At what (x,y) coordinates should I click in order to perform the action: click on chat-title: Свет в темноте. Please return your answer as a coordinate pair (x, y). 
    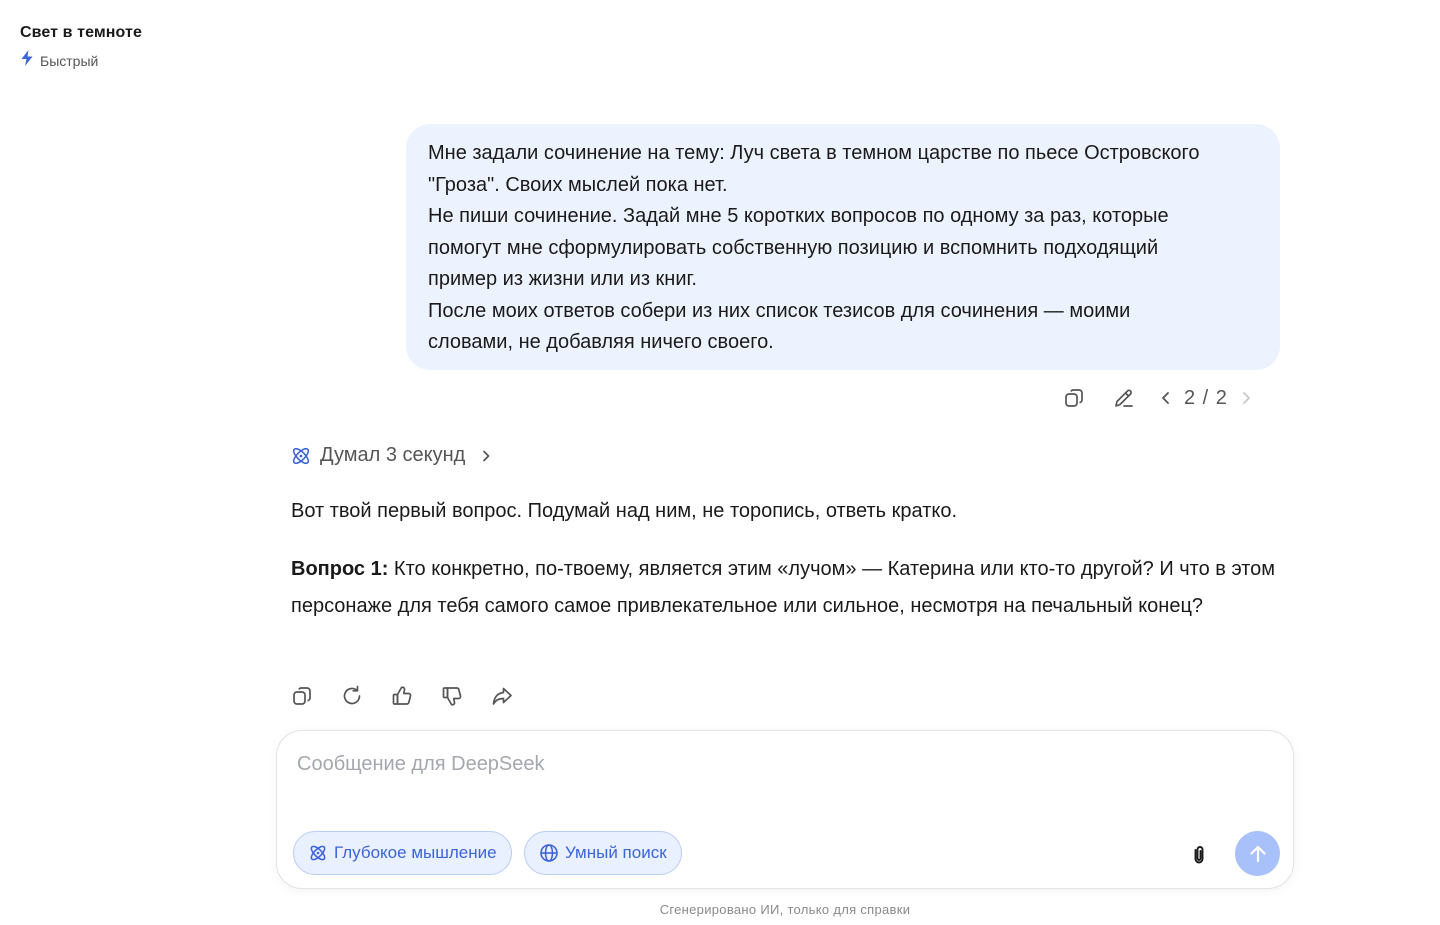
    Looking at the image, I should click on (81, 32).